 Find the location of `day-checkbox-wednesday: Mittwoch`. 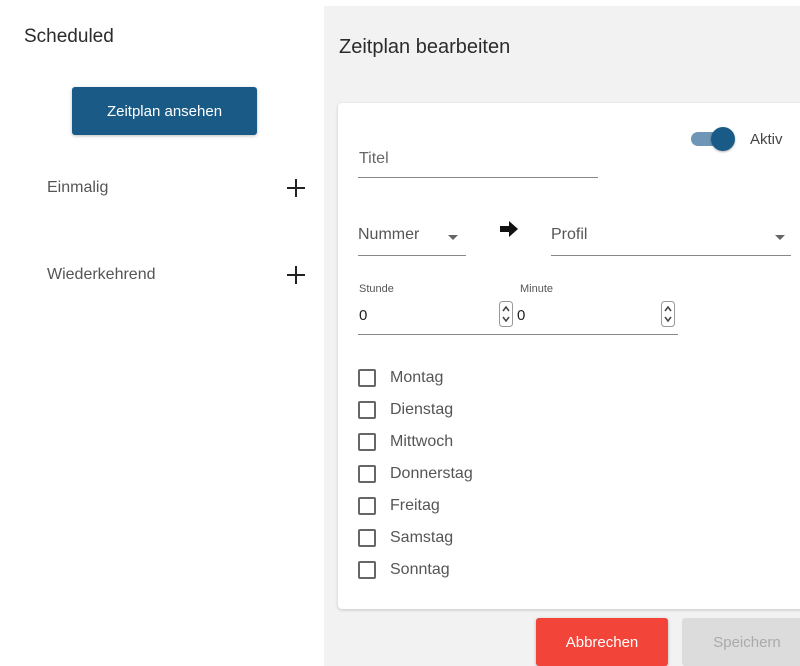

day-checkbox-wednesday: Mittwoch is located at coordinates (405, 442).